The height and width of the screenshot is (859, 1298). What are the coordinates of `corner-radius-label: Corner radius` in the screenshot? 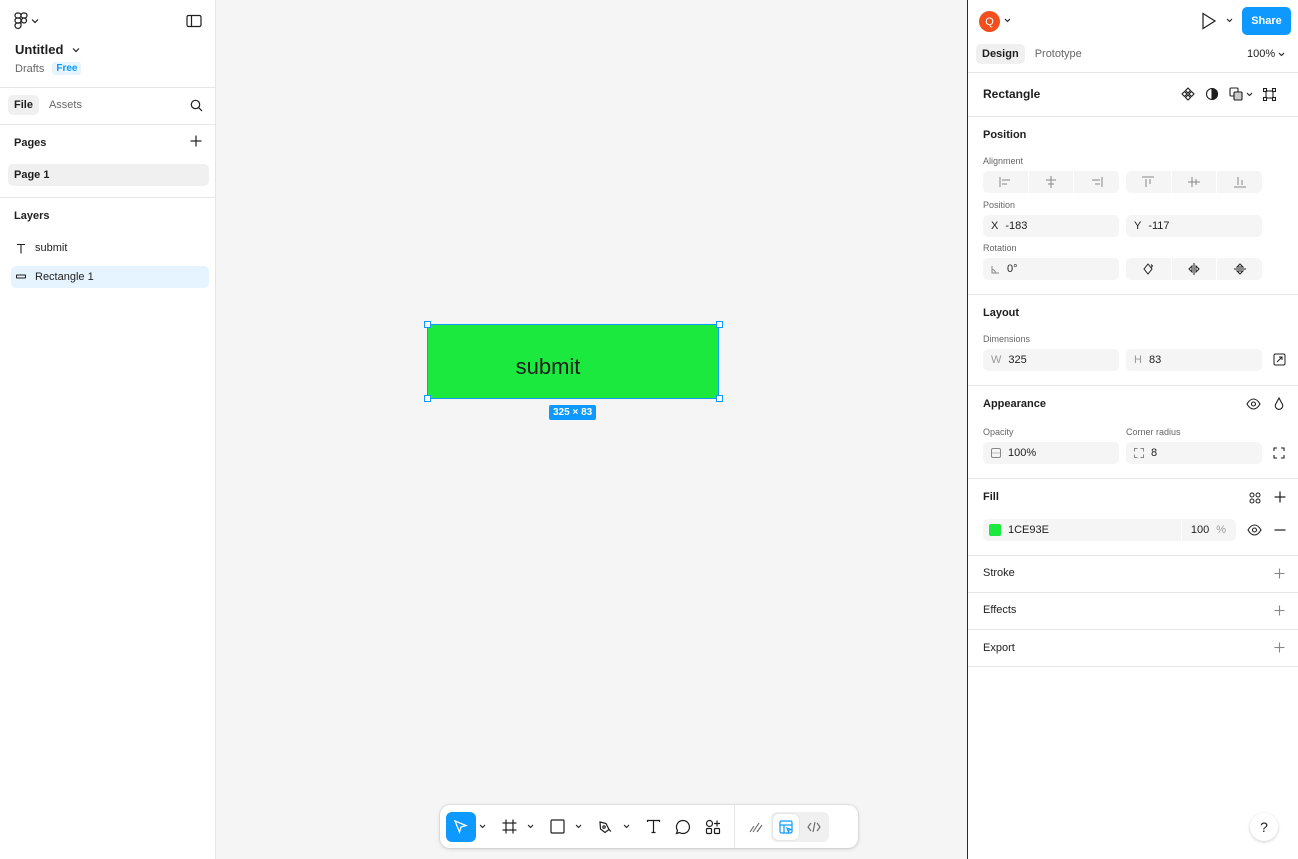 It's located at (1153, 432).